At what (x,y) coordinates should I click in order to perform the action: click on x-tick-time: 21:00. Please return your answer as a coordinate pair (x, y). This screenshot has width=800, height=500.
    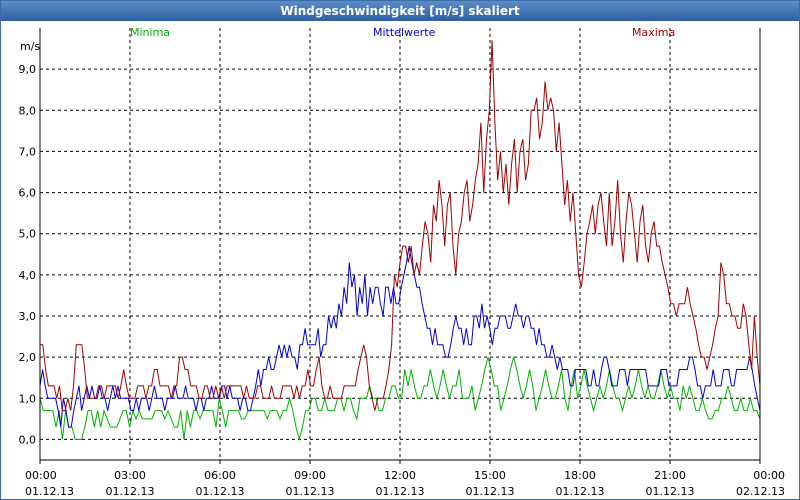
    Looking at the image, I should click on (670, 475).